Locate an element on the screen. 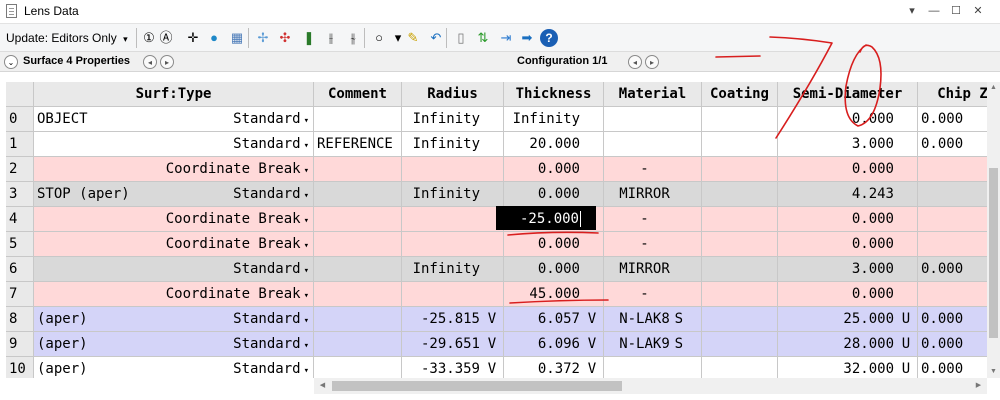 Image resolution: width=1000 pixels, height=400 pixels. horizontal-scrollbar: ◀ ▶ is located at coordinates (650, 386).